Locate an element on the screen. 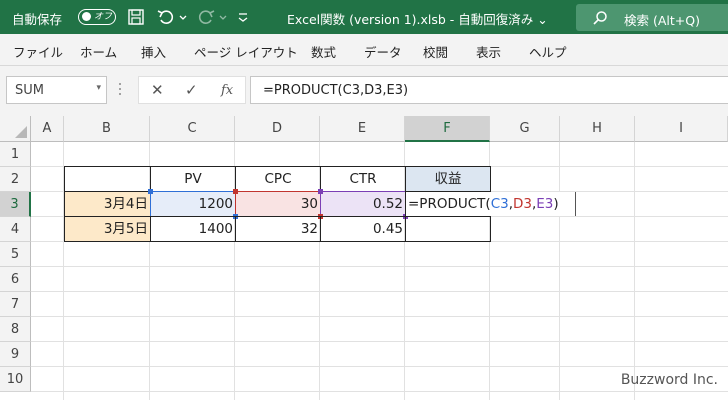 The image size is (728, 400). menu-view: 表示 is located at coordinates (488, 51).